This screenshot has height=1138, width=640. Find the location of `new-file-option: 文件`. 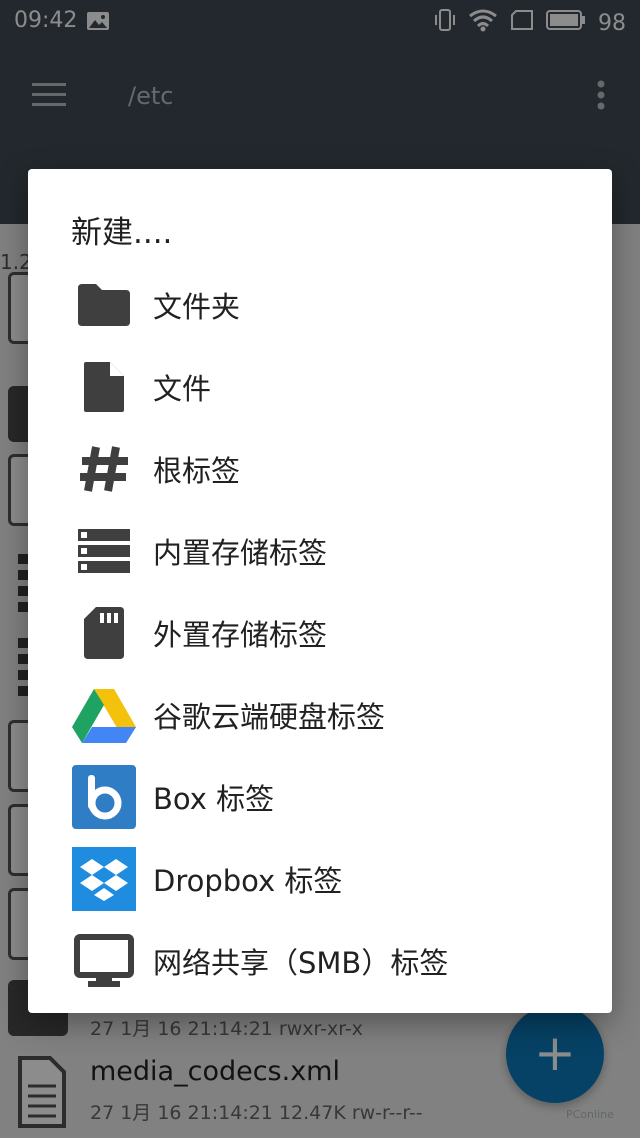

new-file-option: 文件 is located at coordinates (320, 387).